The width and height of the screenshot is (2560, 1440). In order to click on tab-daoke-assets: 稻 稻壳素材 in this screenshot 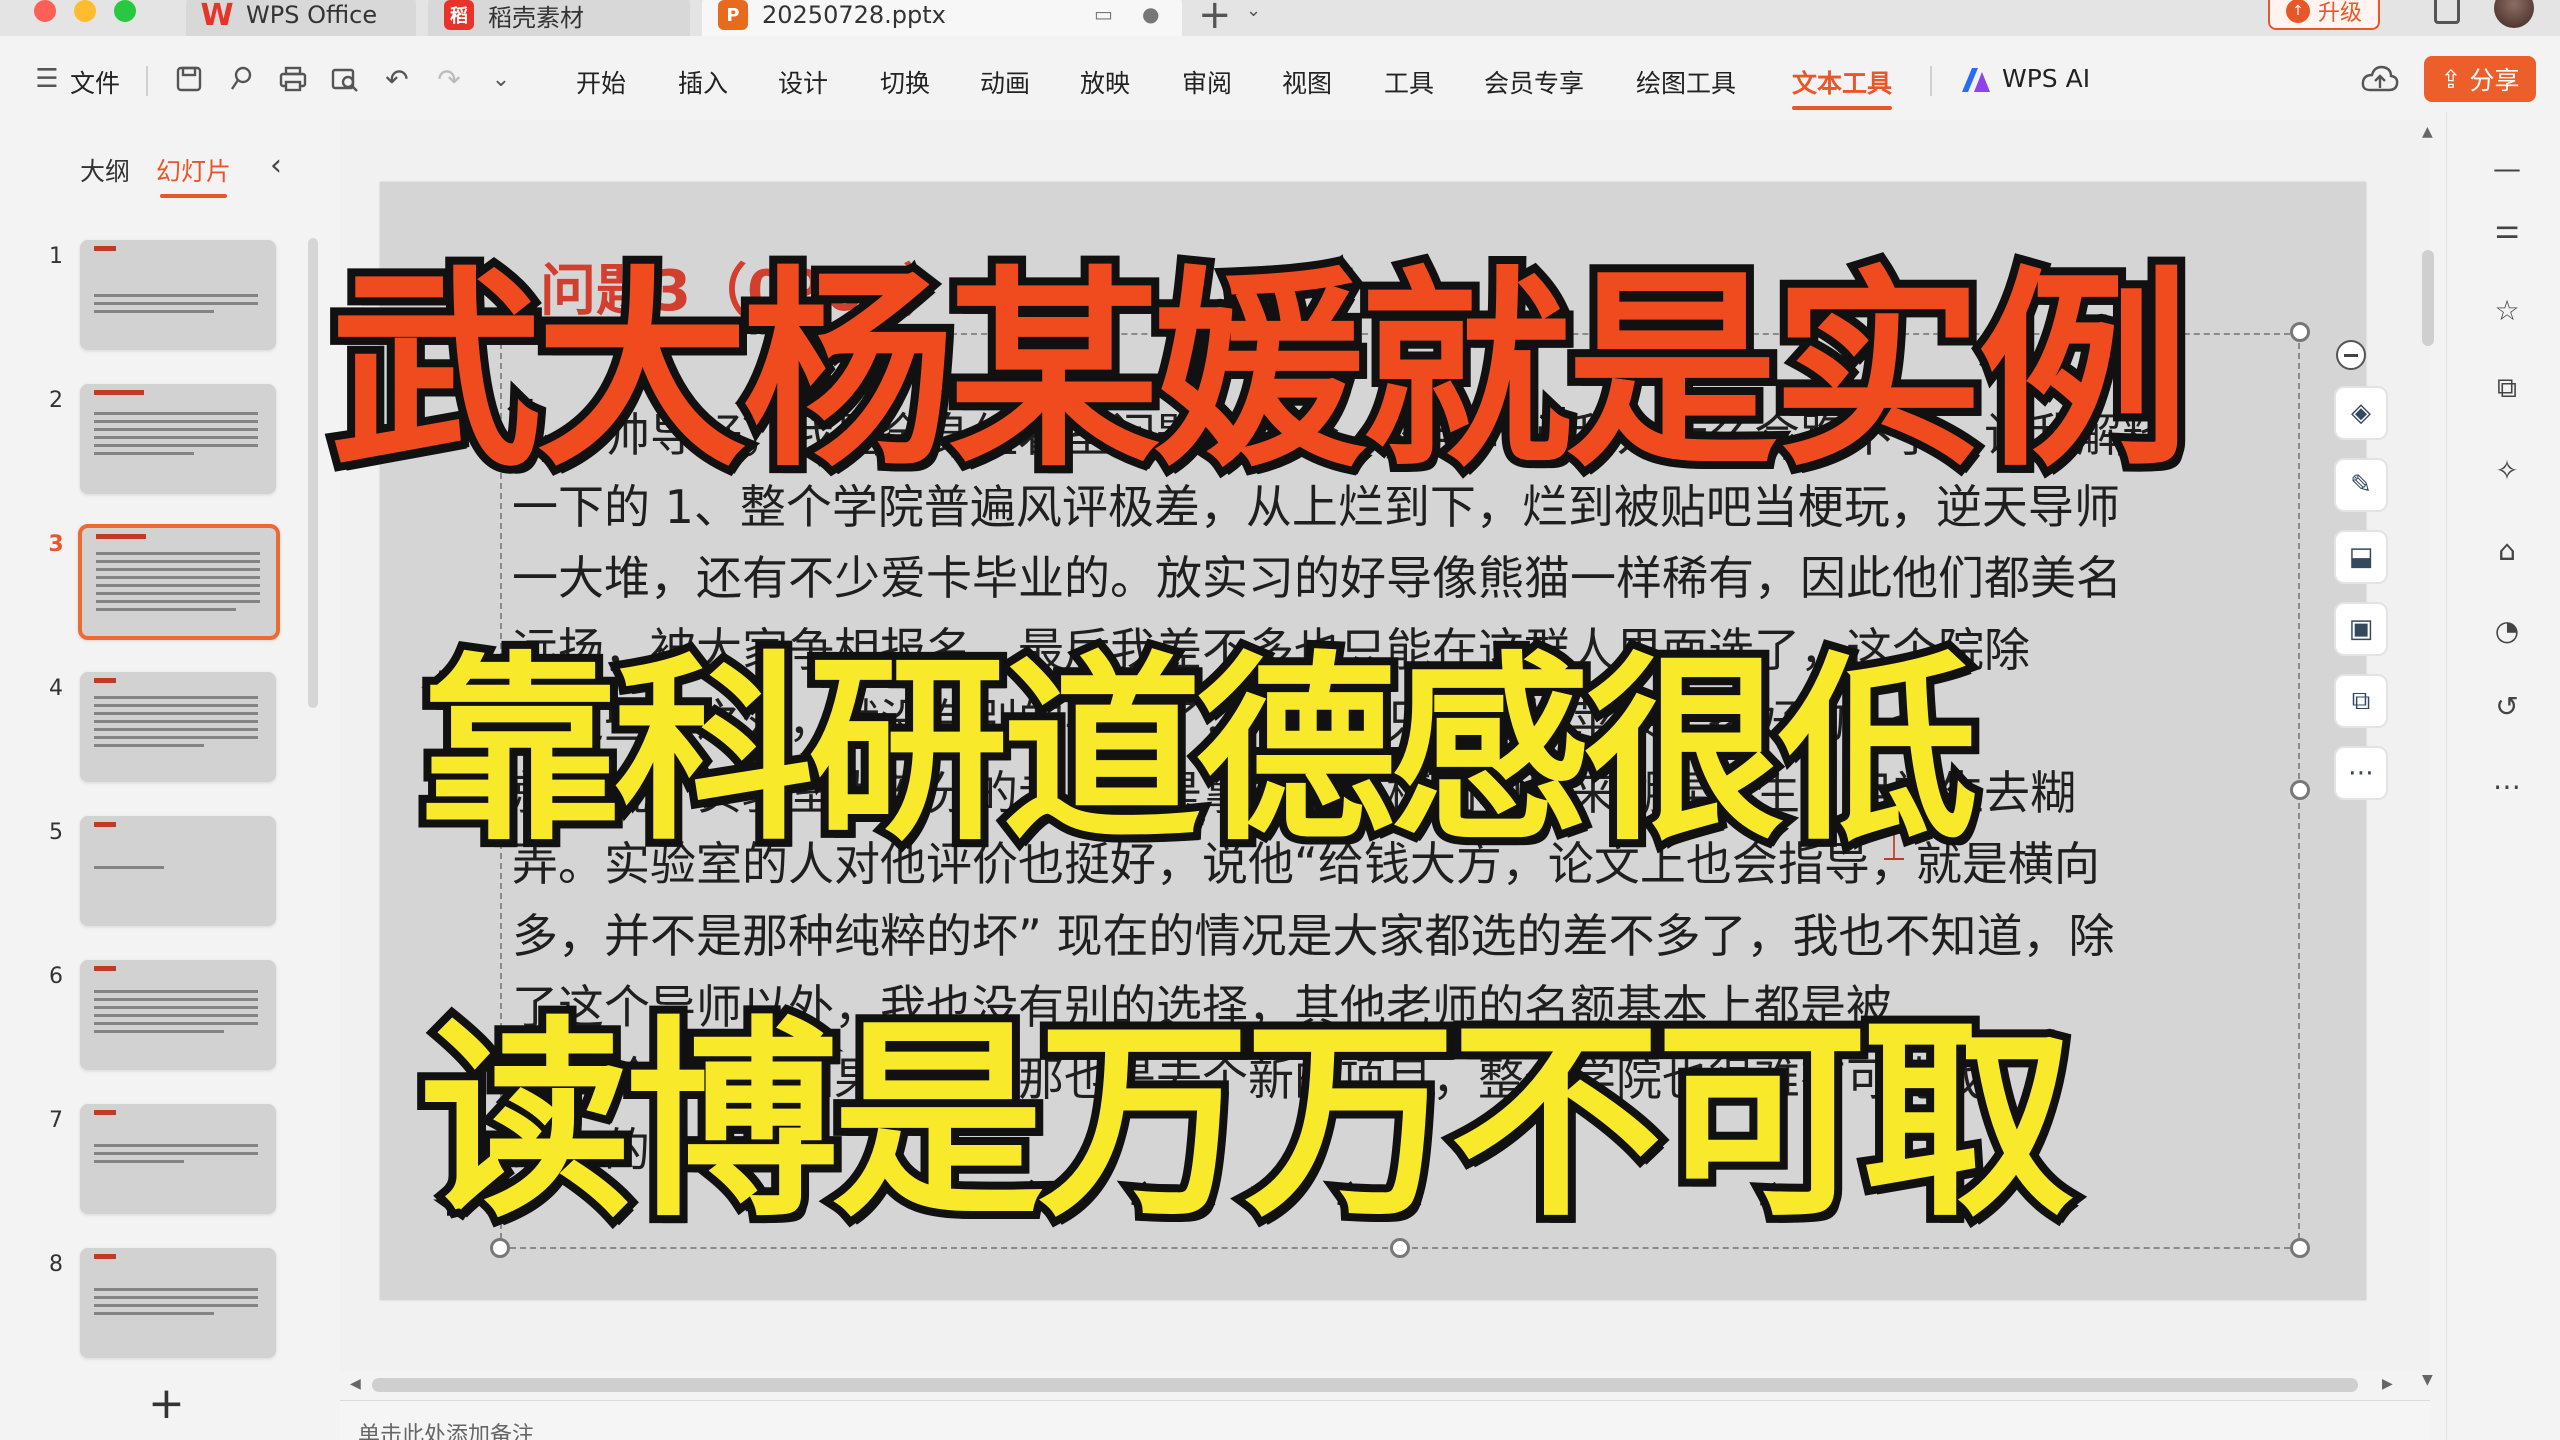, I will do `click(559, 18)`.